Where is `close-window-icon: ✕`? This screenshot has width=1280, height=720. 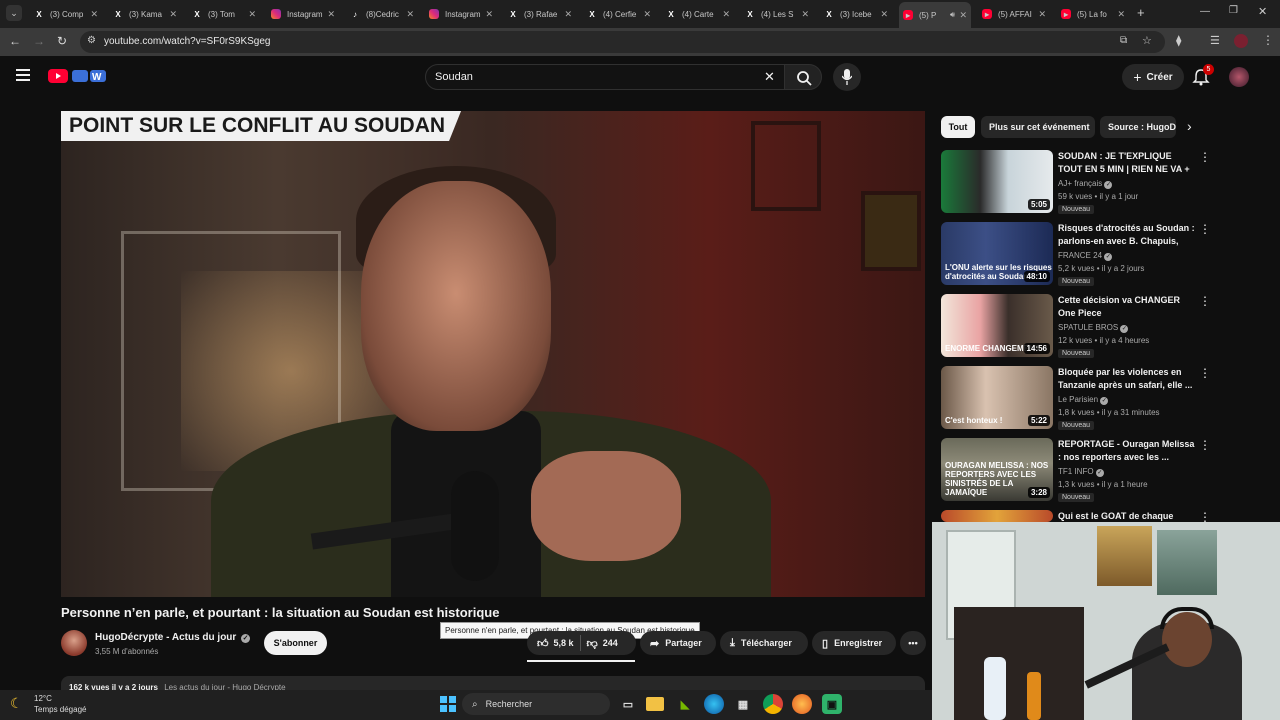
close-window-icon: ✕ is located at coordinates (1262, 11).